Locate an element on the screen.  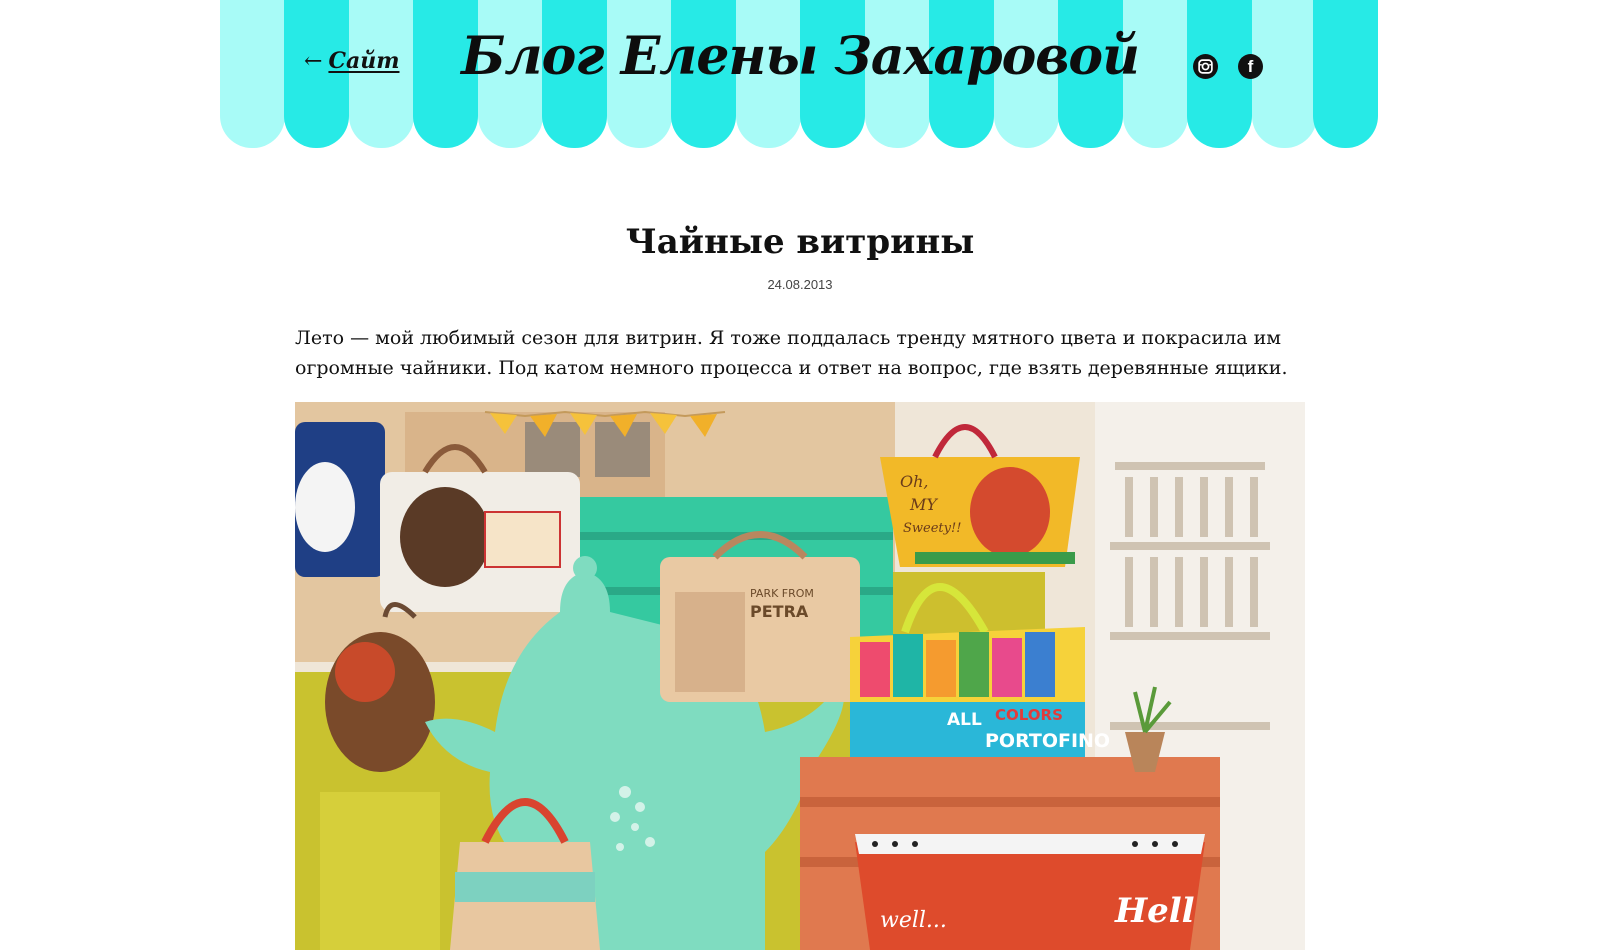
bag-text-all: ALL is located at coordinates (964, 720).